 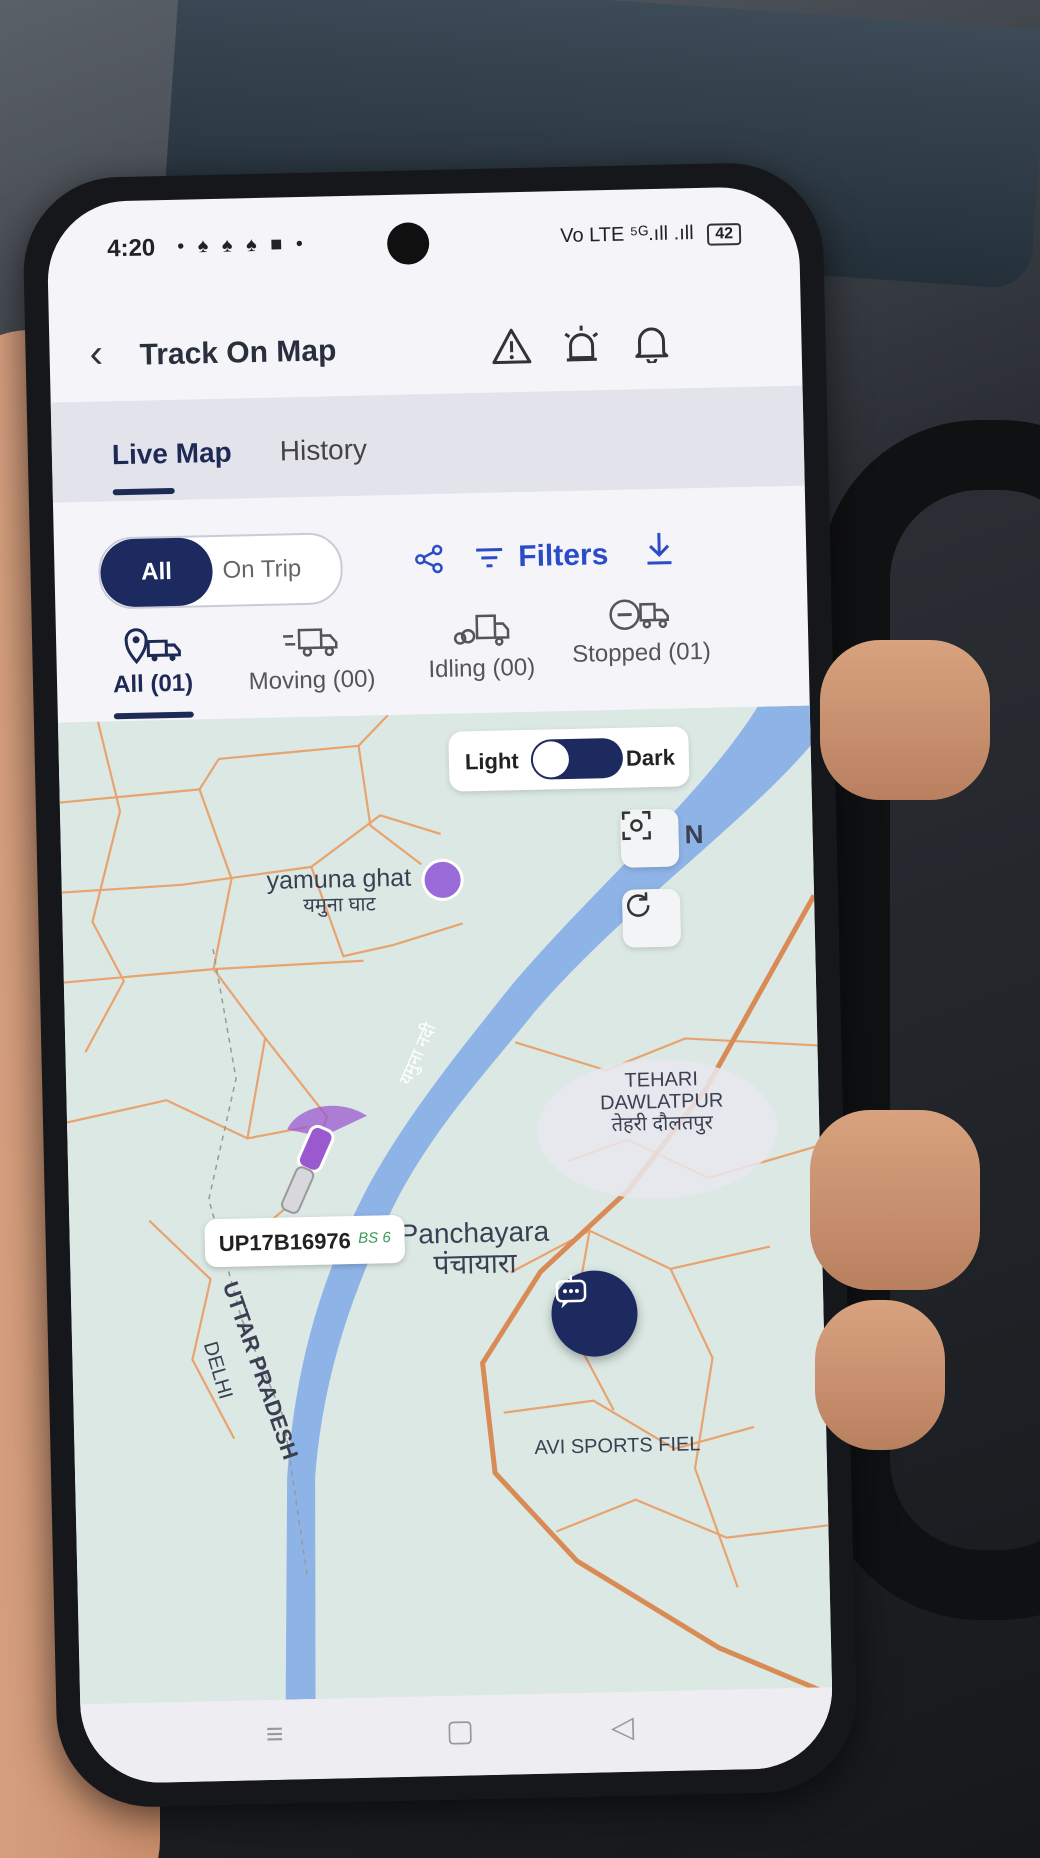 I want to click on notification-icons: • ♠ ♠ ♠ ■ •, so click(x=242, y=245).